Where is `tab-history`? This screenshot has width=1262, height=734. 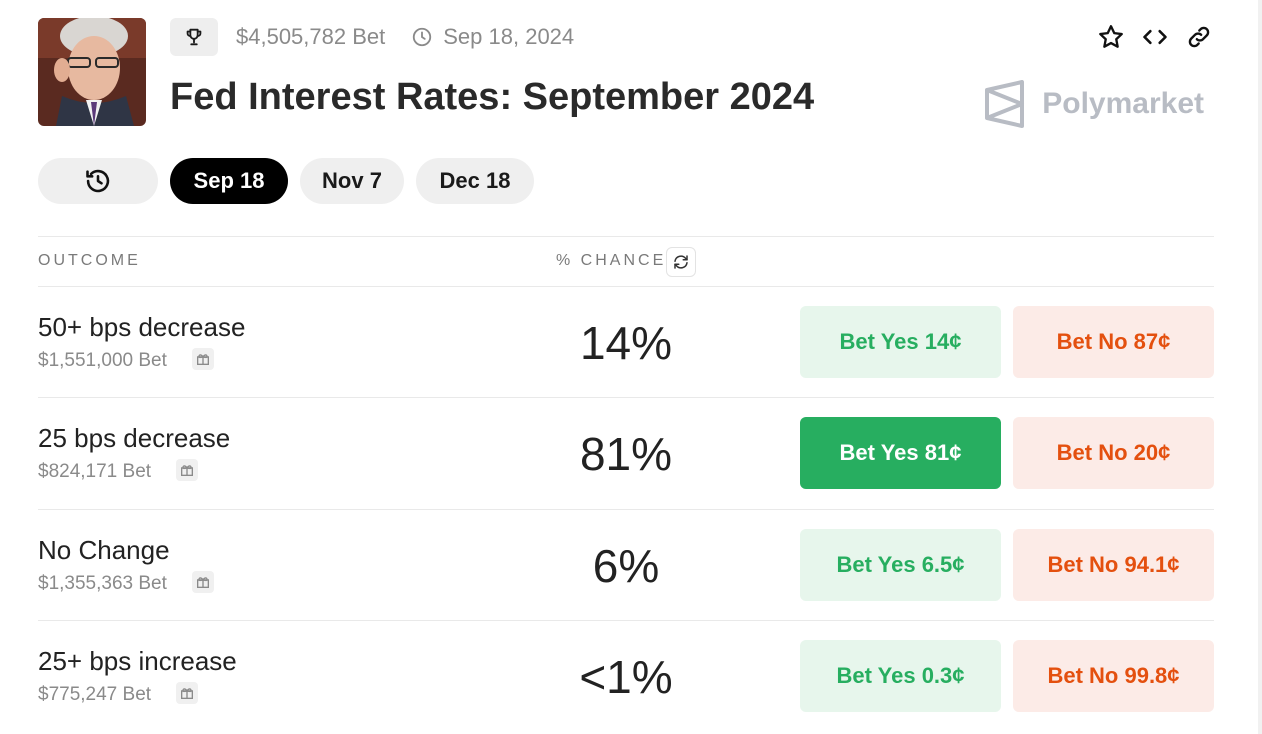
tab-history is located at coordinates (98, 181).